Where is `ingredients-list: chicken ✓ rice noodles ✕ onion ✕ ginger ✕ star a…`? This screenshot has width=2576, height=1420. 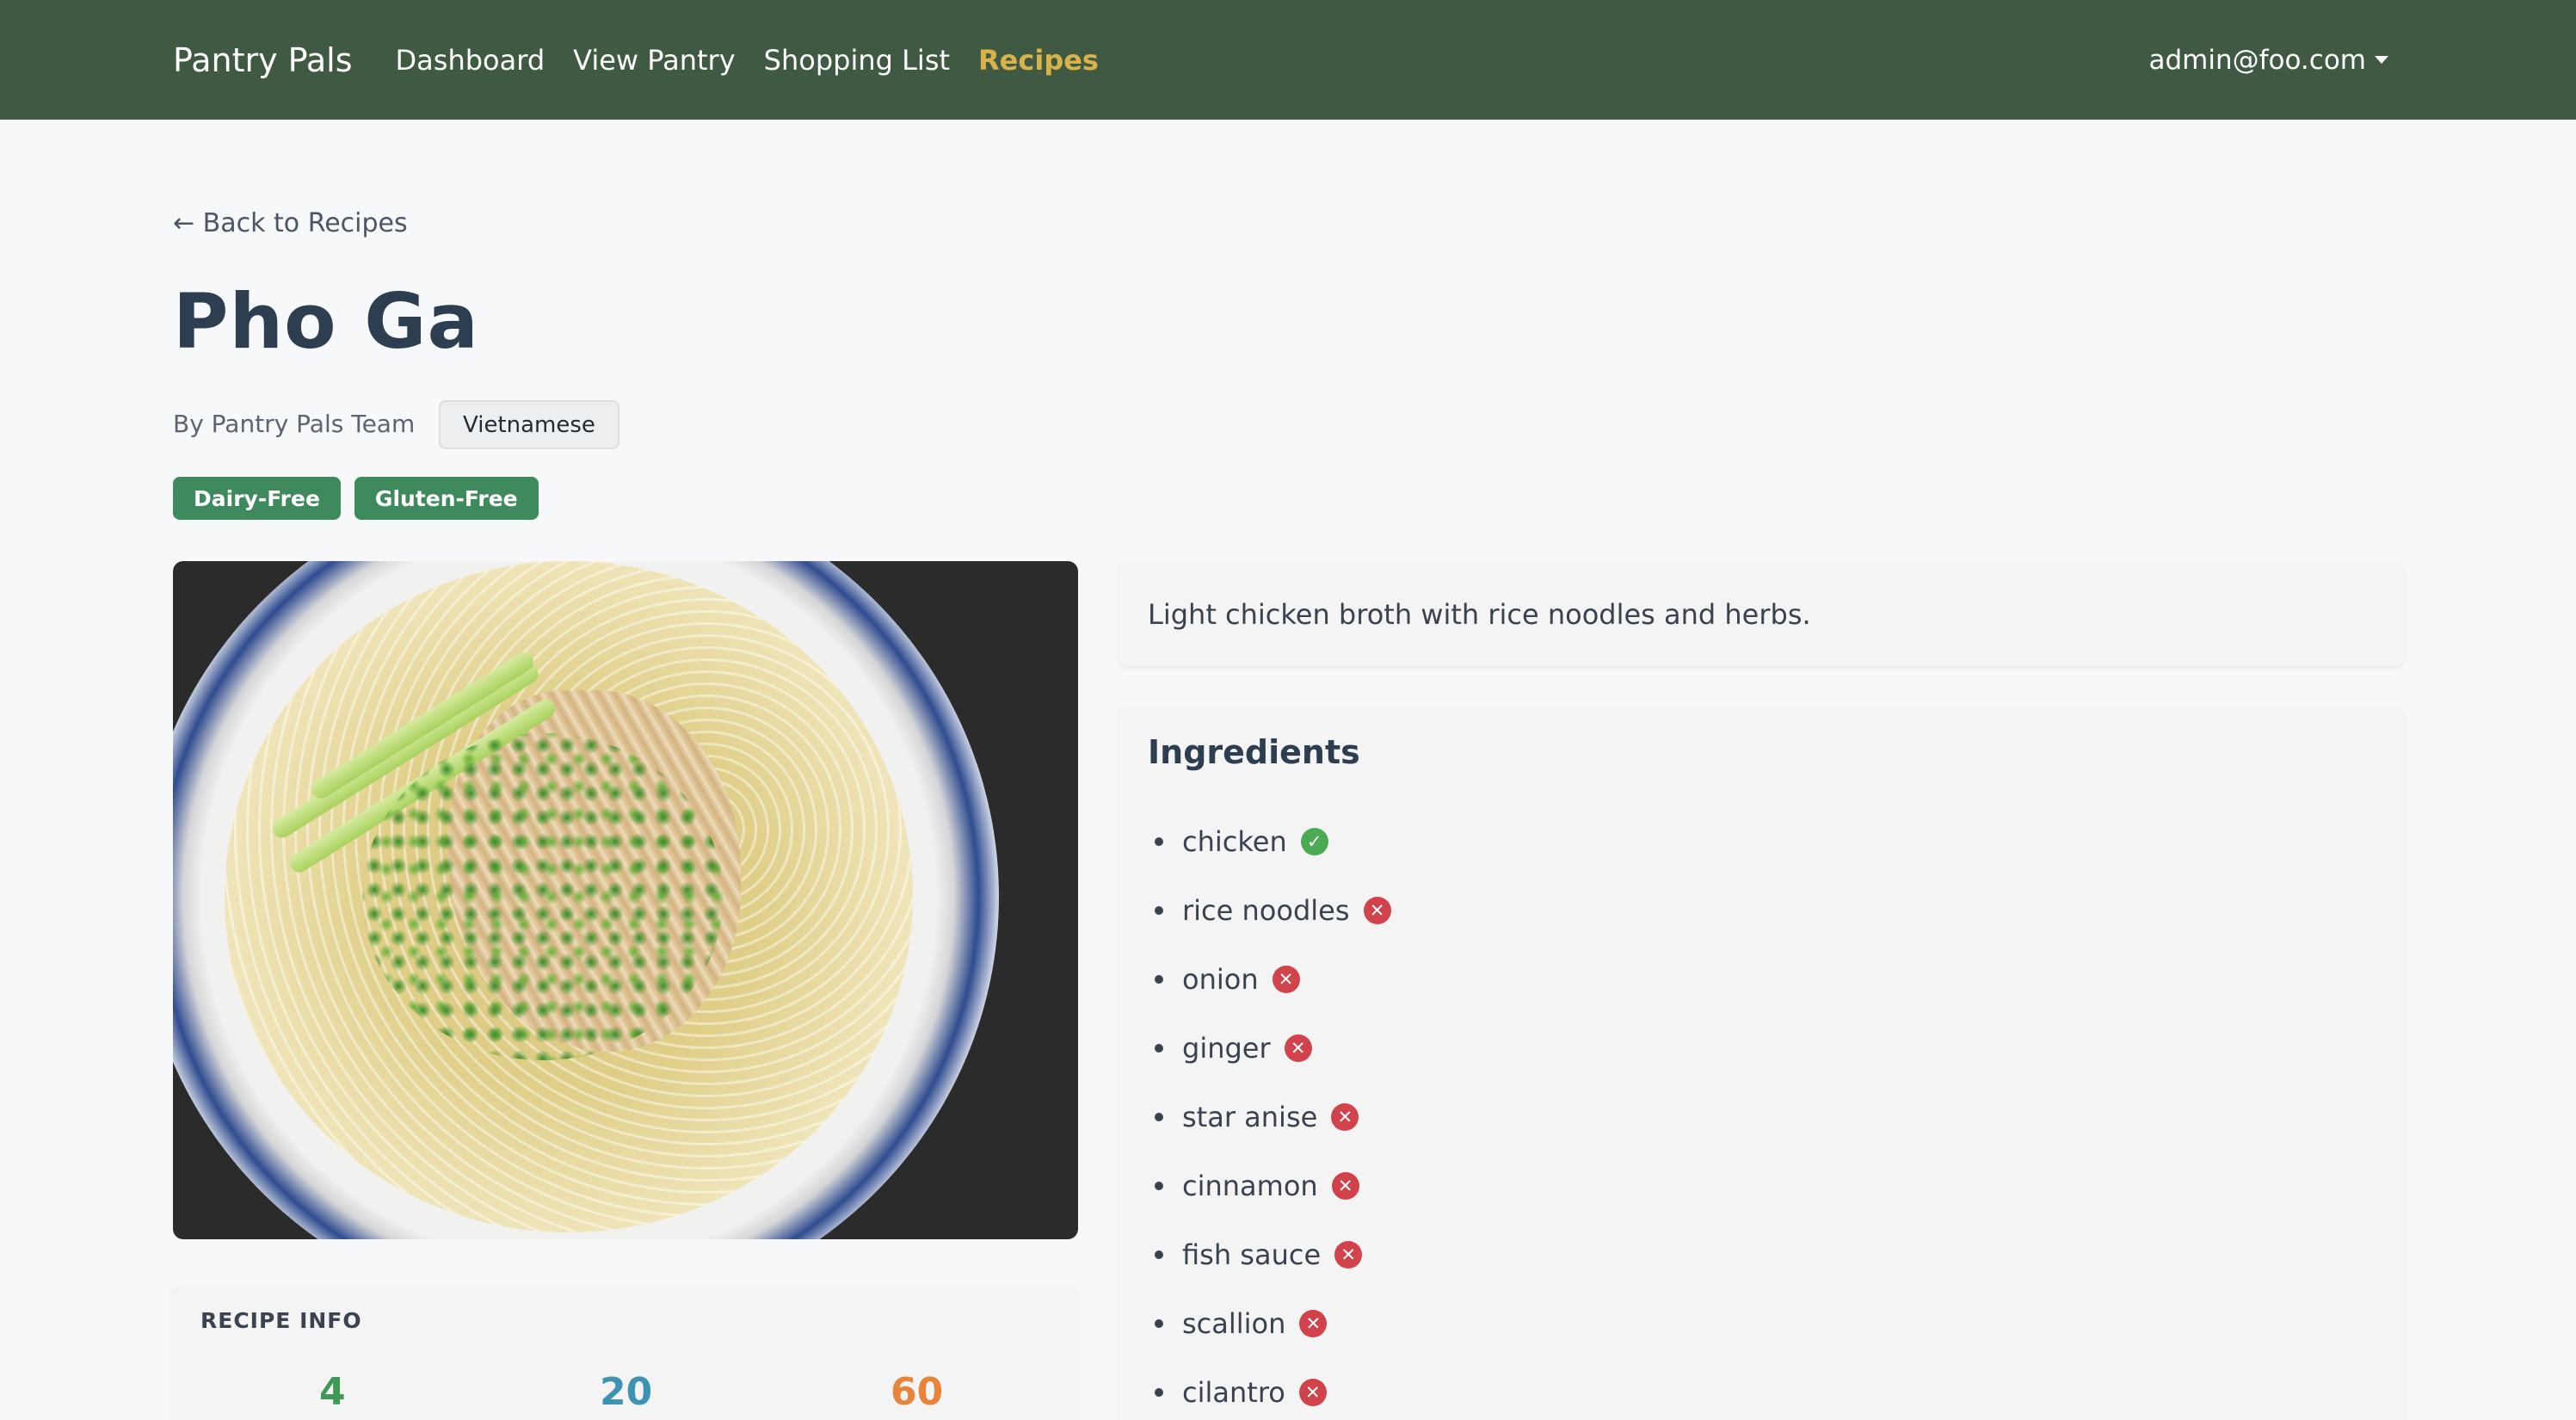 ingredients-list: chicken ✓ rice noodles ✕ onion ✕ ginger ✕ star a… is located at coordinates (1273, 1113).